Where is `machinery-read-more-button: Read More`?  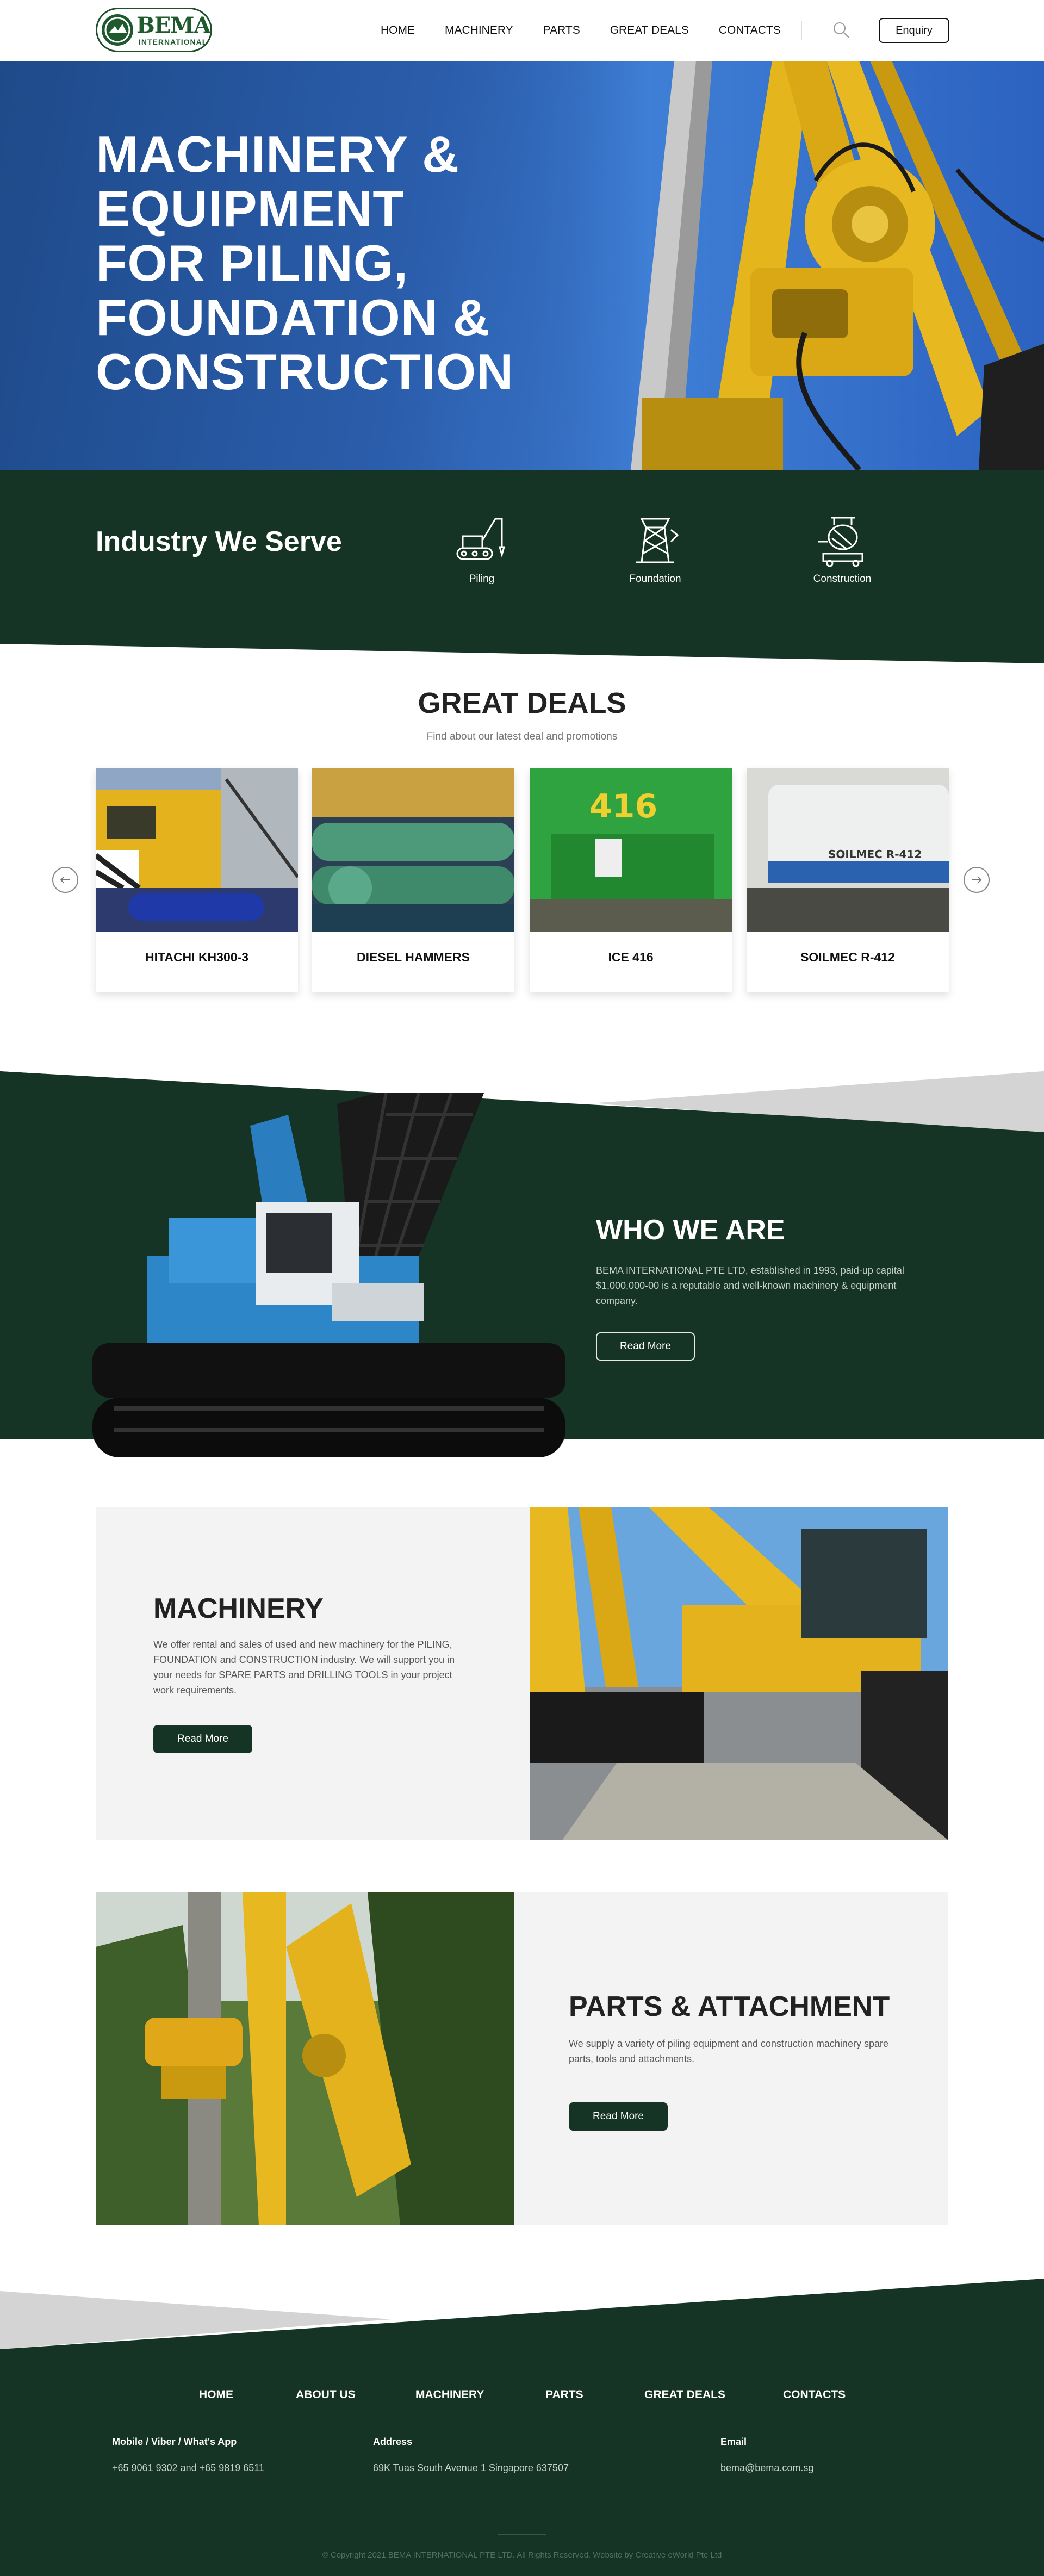 machinery-read-more-button: Read More is located at coordinates (202, 1739).